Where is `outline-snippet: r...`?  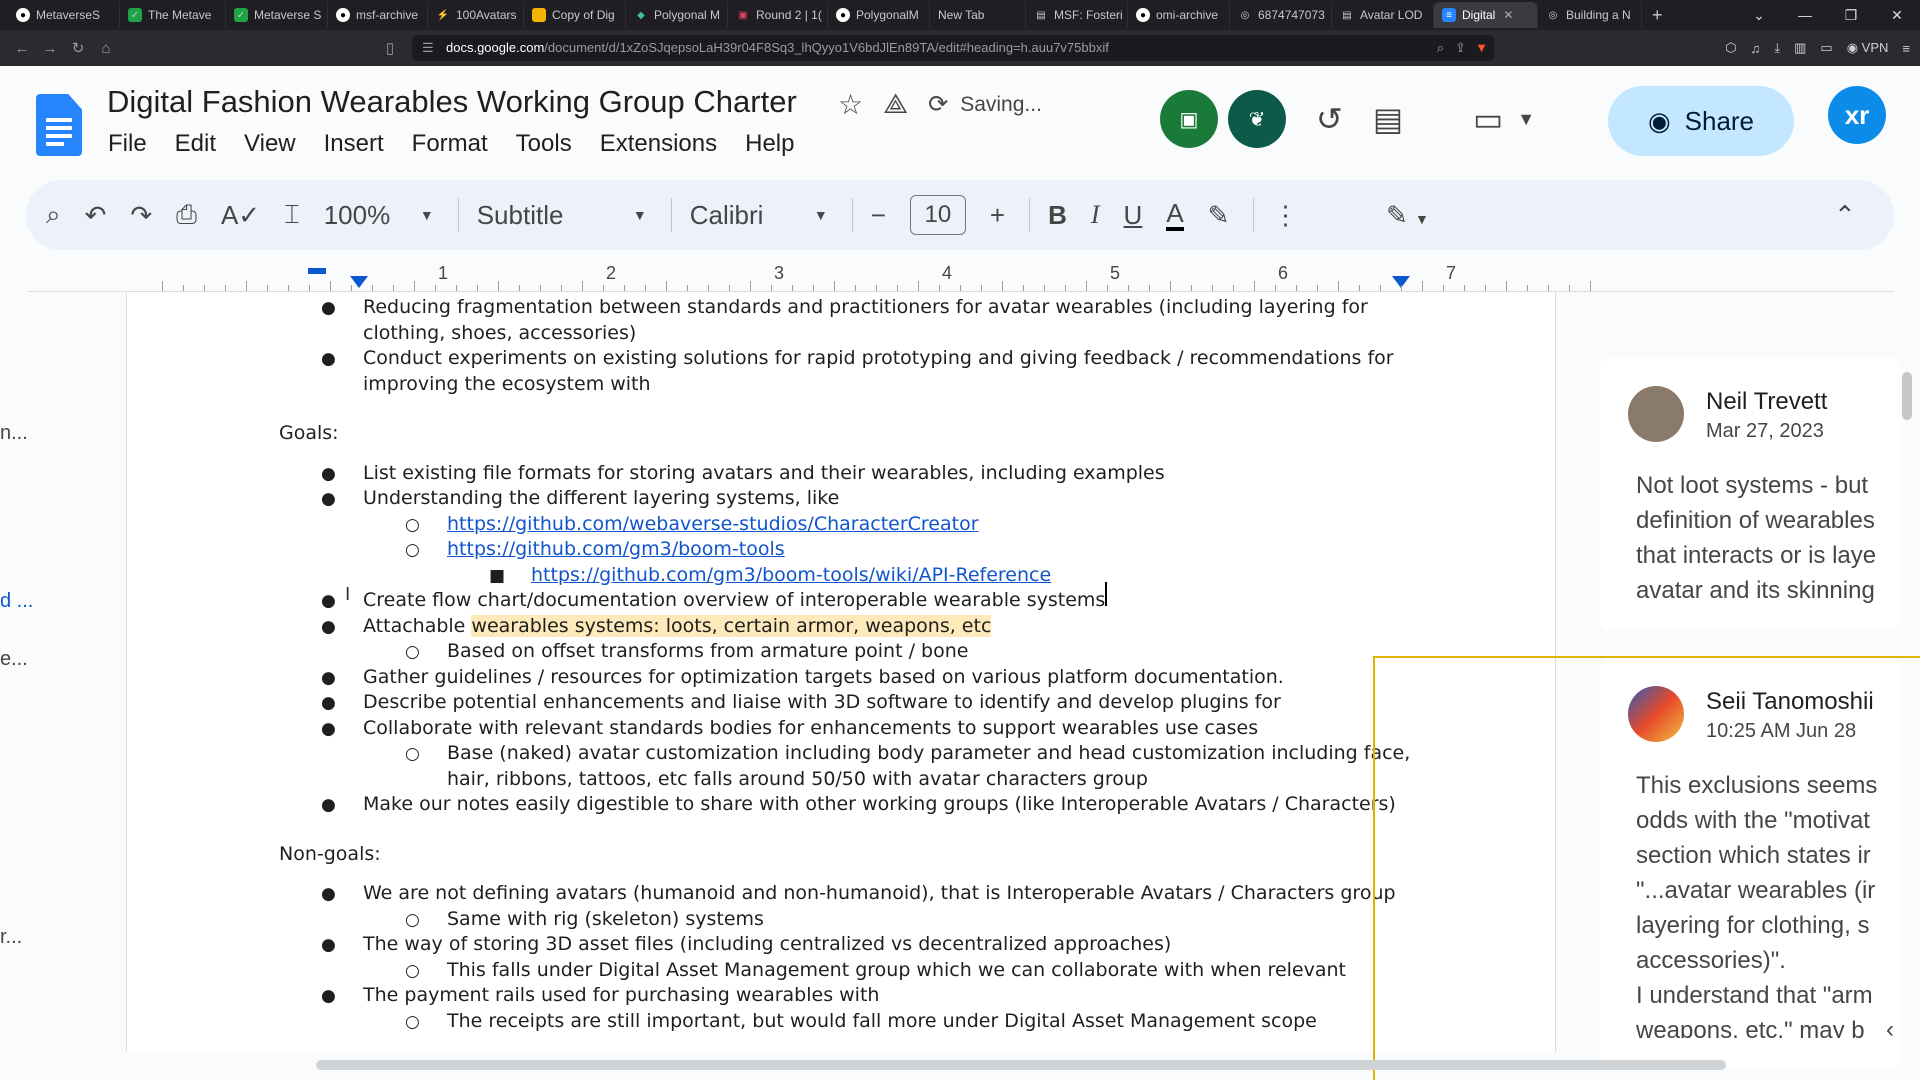
outline-snippet: r... is located at coordinates (11, 937).